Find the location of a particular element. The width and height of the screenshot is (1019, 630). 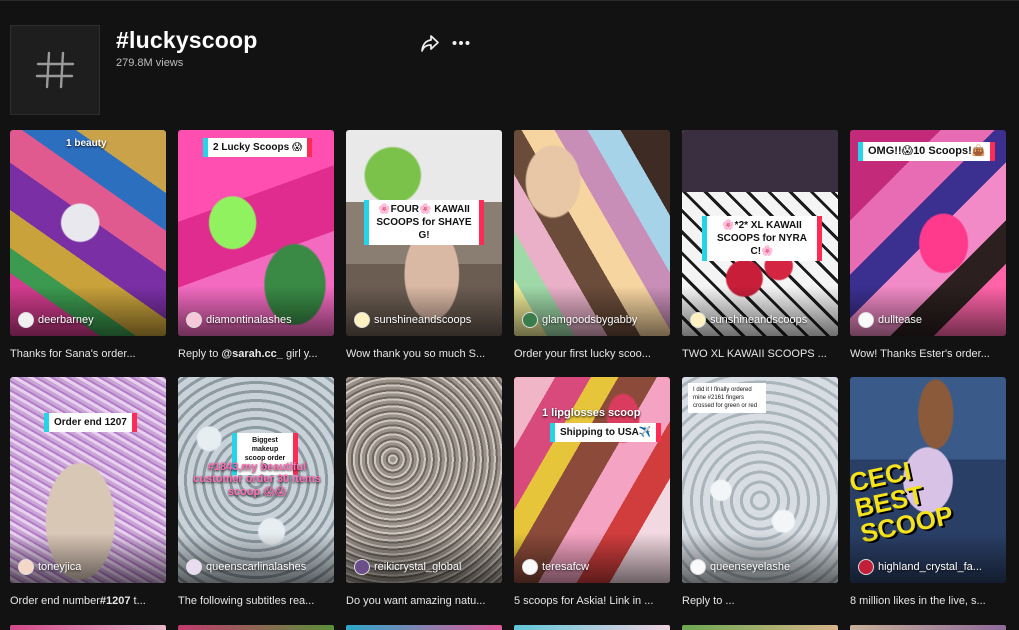

author-name: queenscarlinalashes is located at coordinates (256, 567).